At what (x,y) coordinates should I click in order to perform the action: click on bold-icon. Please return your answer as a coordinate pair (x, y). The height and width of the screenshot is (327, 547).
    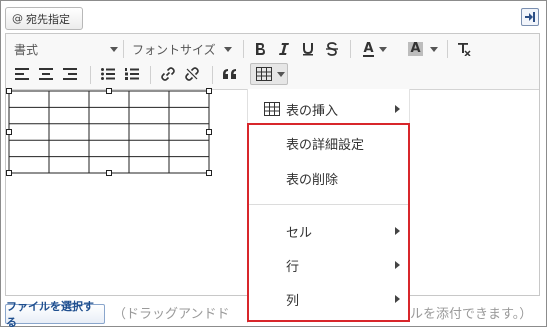
    Looking at the image, I should click on (260, 49).